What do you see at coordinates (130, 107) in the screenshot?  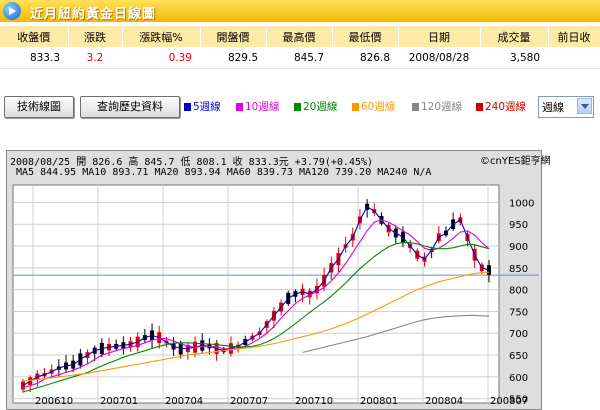 I see `query-history-button: 查詢歷史資料` at bounding box center [130, 107].